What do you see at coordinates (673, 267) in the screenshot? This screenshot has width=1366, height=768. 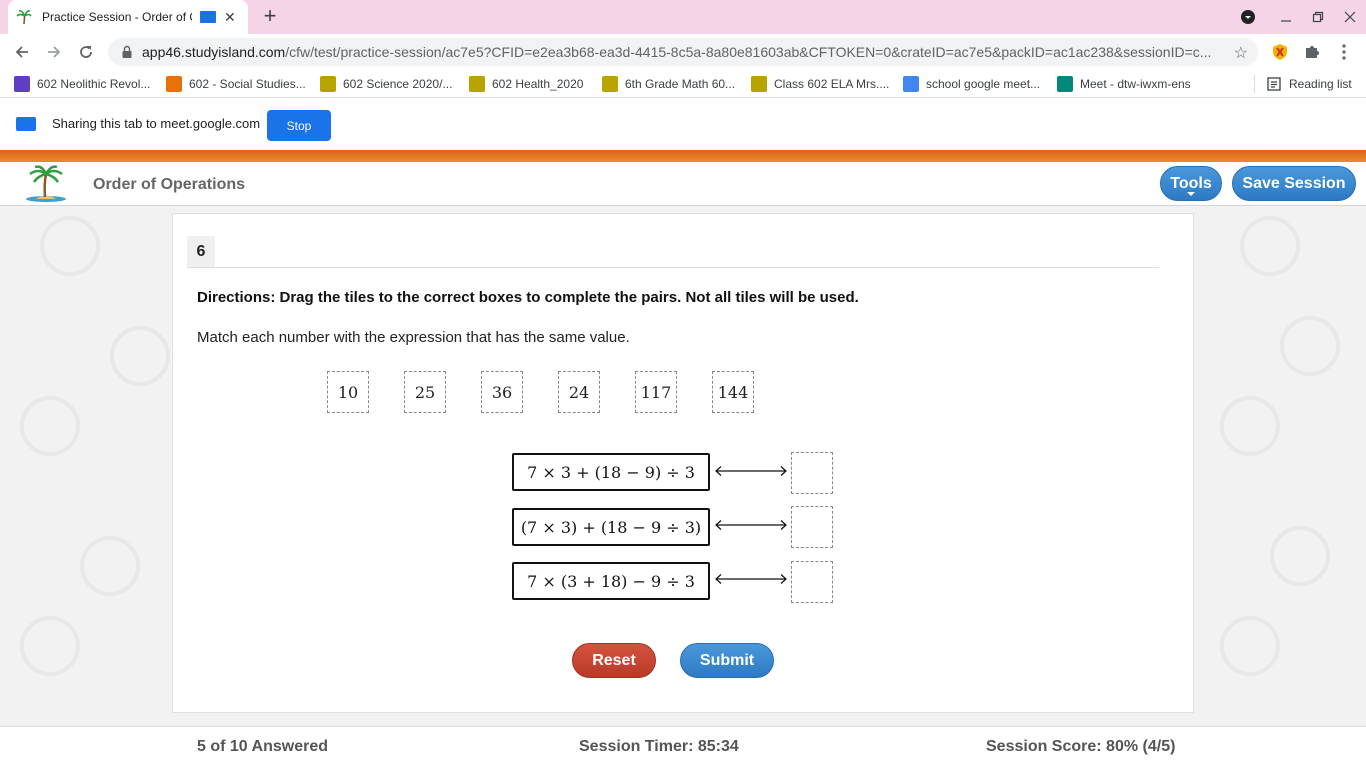 I see `question-divider` at bounding box center [673, 267].